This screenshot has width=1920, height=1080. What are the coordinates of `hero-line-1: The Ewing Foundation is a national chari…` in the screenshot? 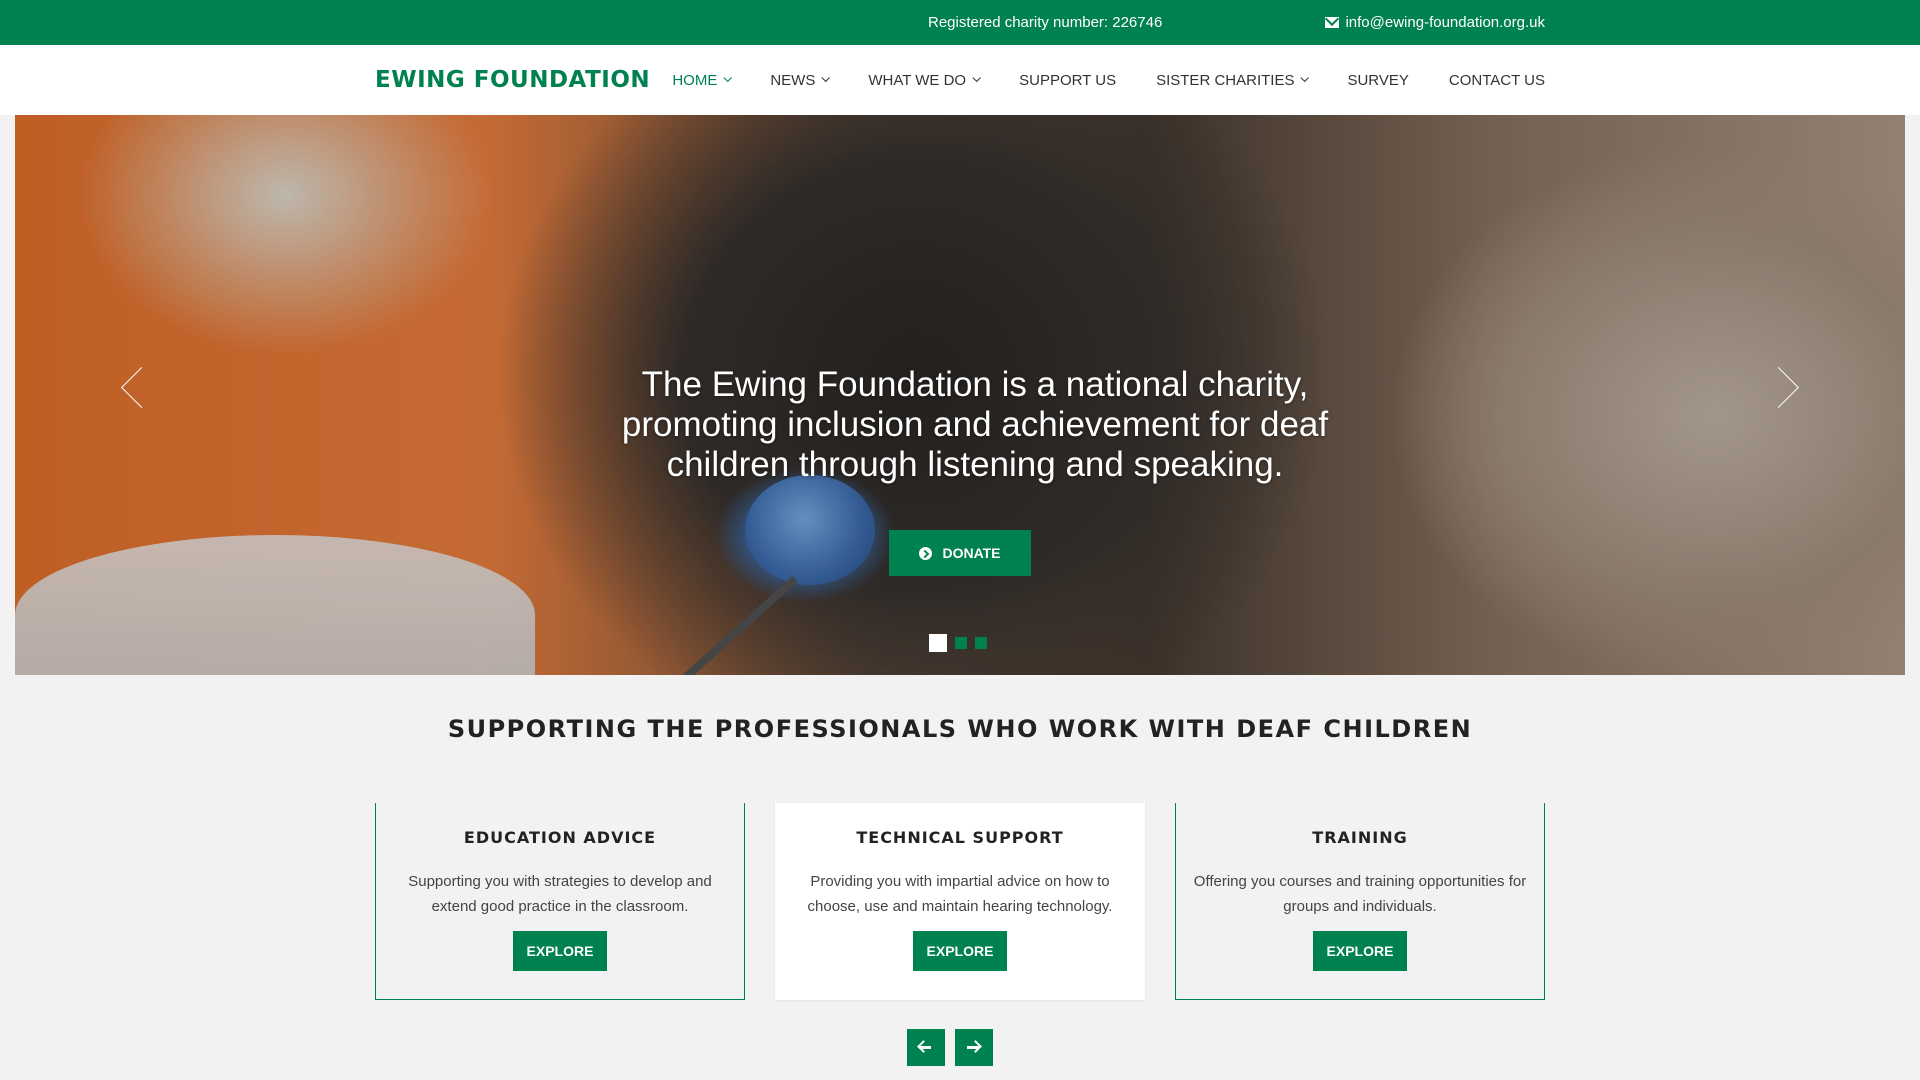 It's located at (975, 384).